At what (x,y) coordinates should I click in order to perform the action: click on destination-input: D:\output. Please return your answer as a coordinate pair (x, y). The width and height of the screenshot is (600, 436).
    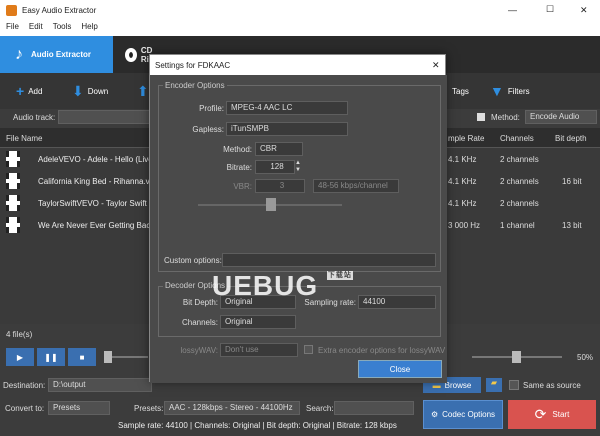
    Looking at the image, I should click on (100, 385).